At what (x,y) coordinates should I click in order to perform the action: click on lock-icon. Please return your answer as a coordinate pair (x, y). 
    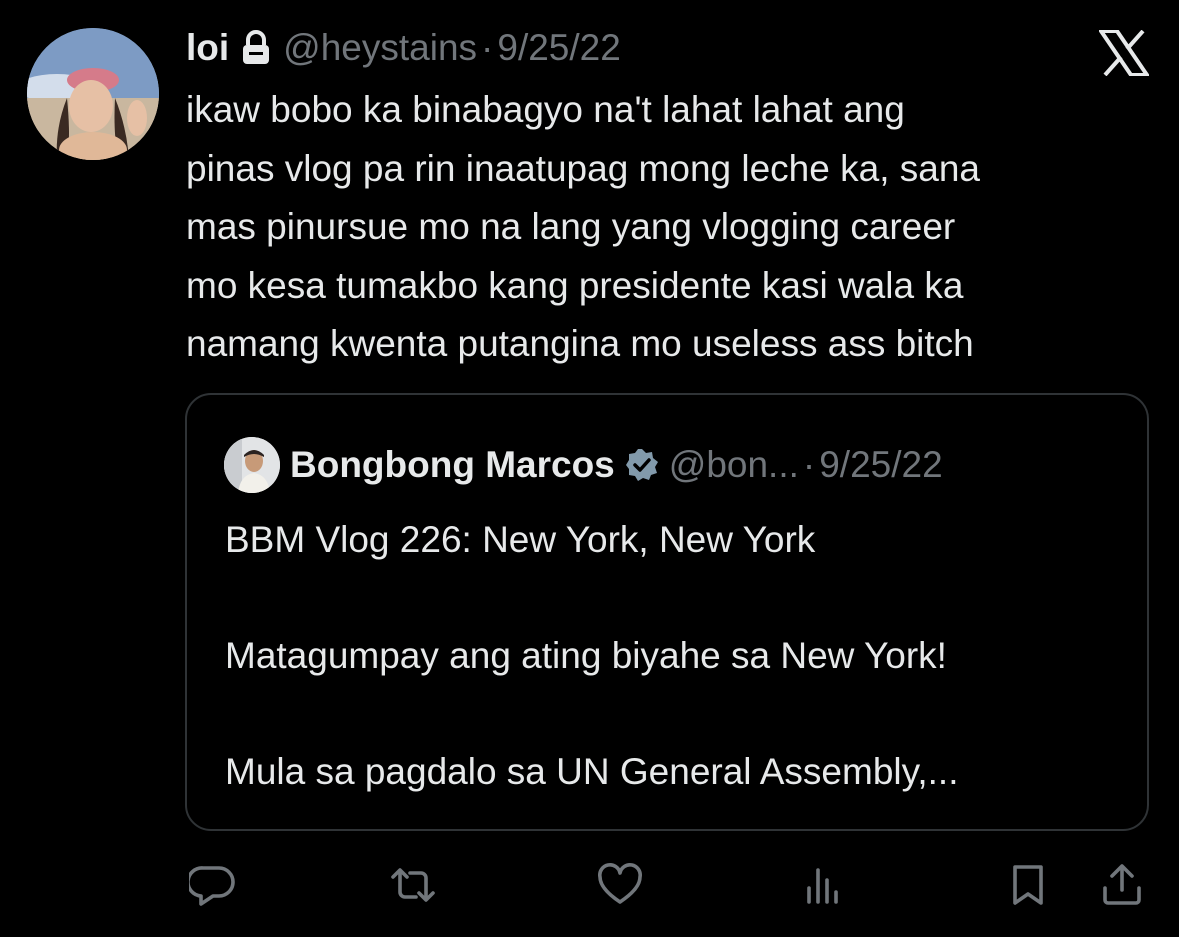
    Looking at the image, I should click on (256, 48).